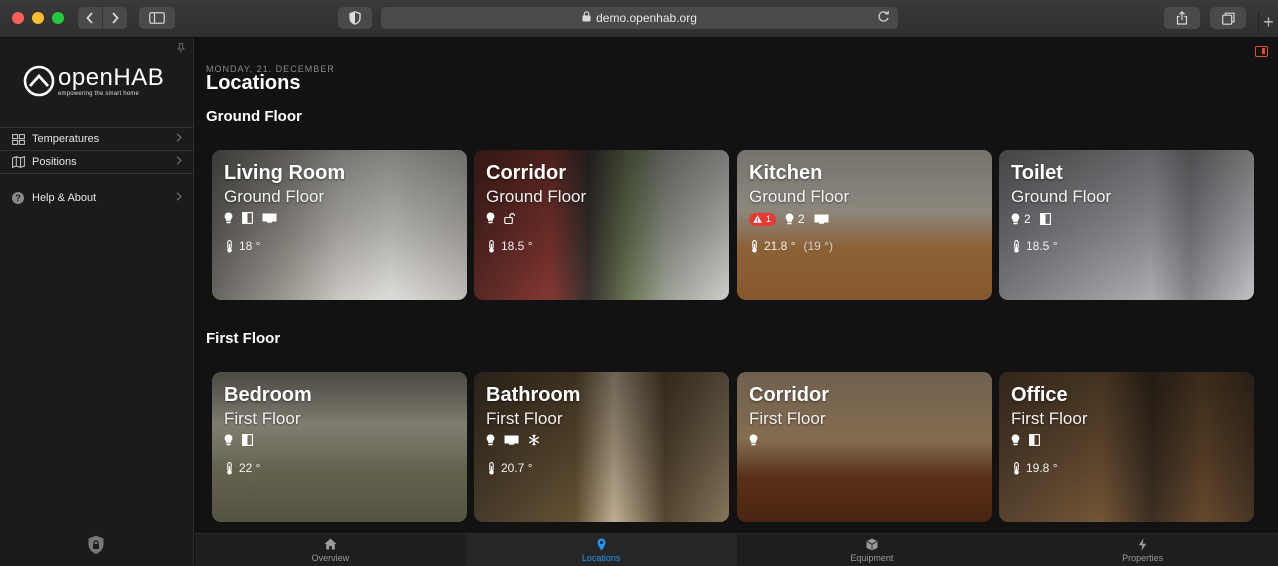 The height and width of the screenshot is (566, 1278). Describe the element at coordinates (789, 219) in the screenshot. I see `room-badges: 1 2` at that location.